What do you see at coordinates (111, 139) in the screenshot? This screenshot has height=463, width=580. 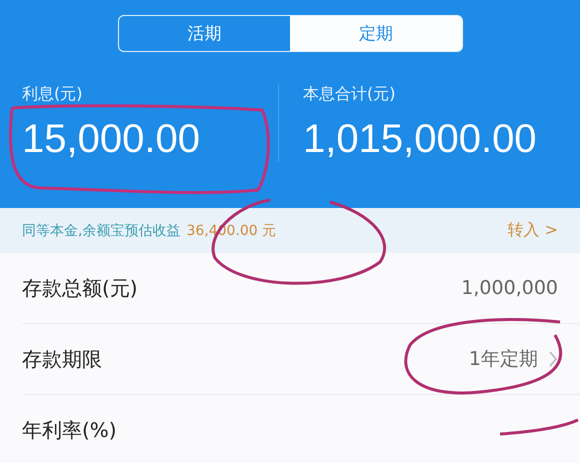 I see `stat-value: 15,000.00` at bounding box center [111, 139].